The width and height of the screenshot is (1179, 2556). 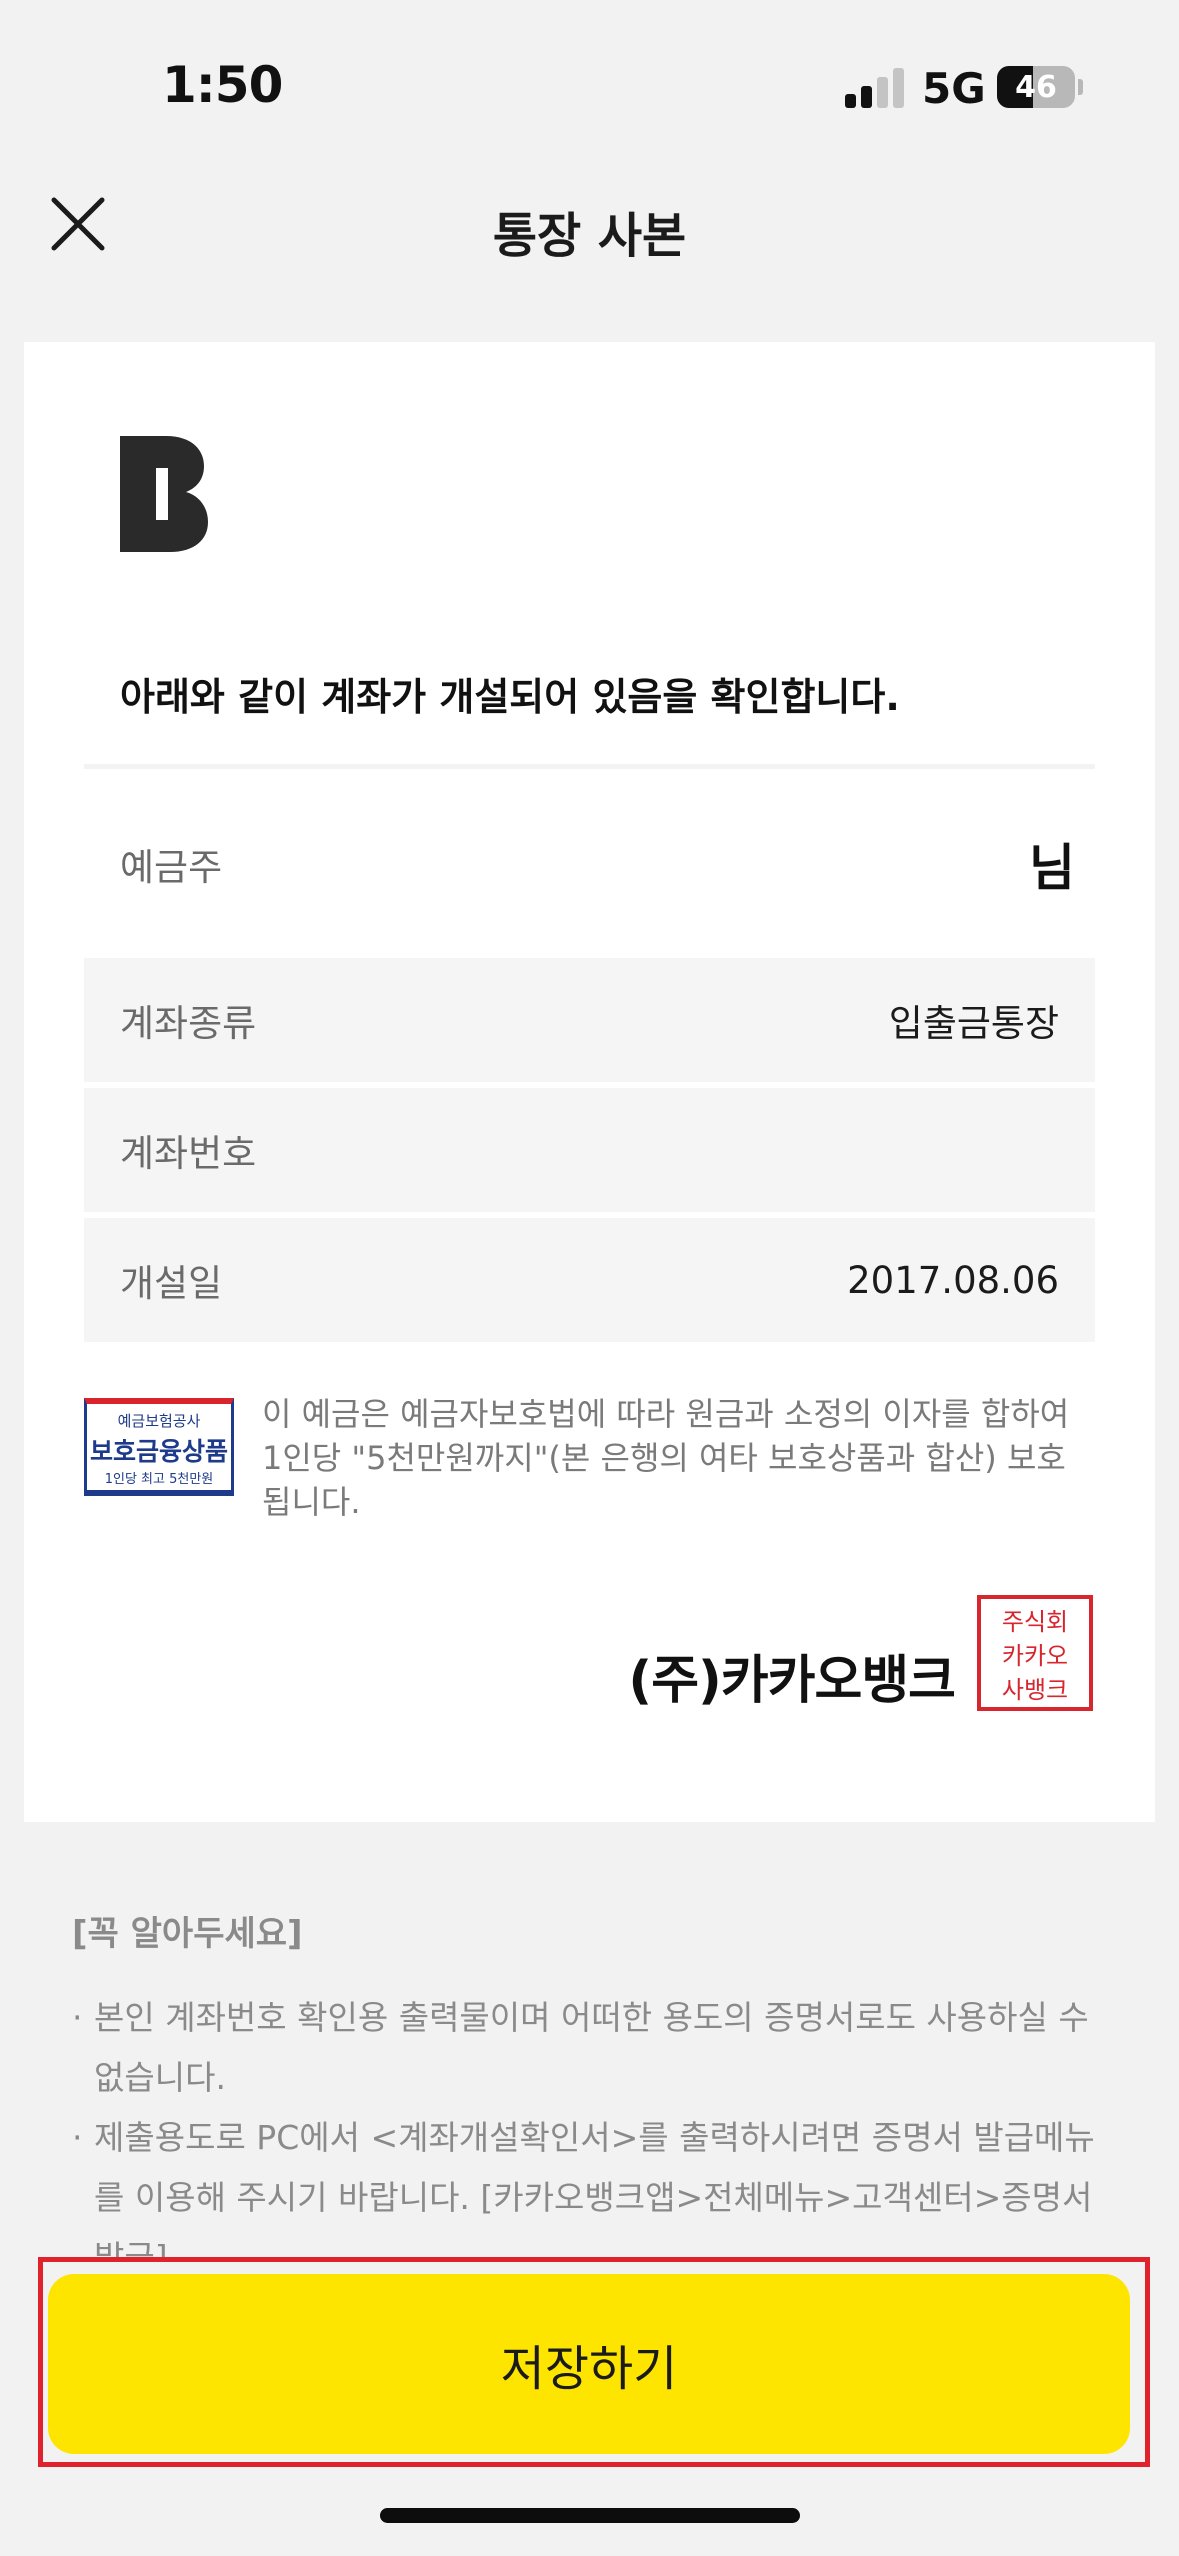 What do you see at coordinates (188, 1023) in the screenshot?
I see `row-label: 계좌종류` at bounding box center [188, 1023].